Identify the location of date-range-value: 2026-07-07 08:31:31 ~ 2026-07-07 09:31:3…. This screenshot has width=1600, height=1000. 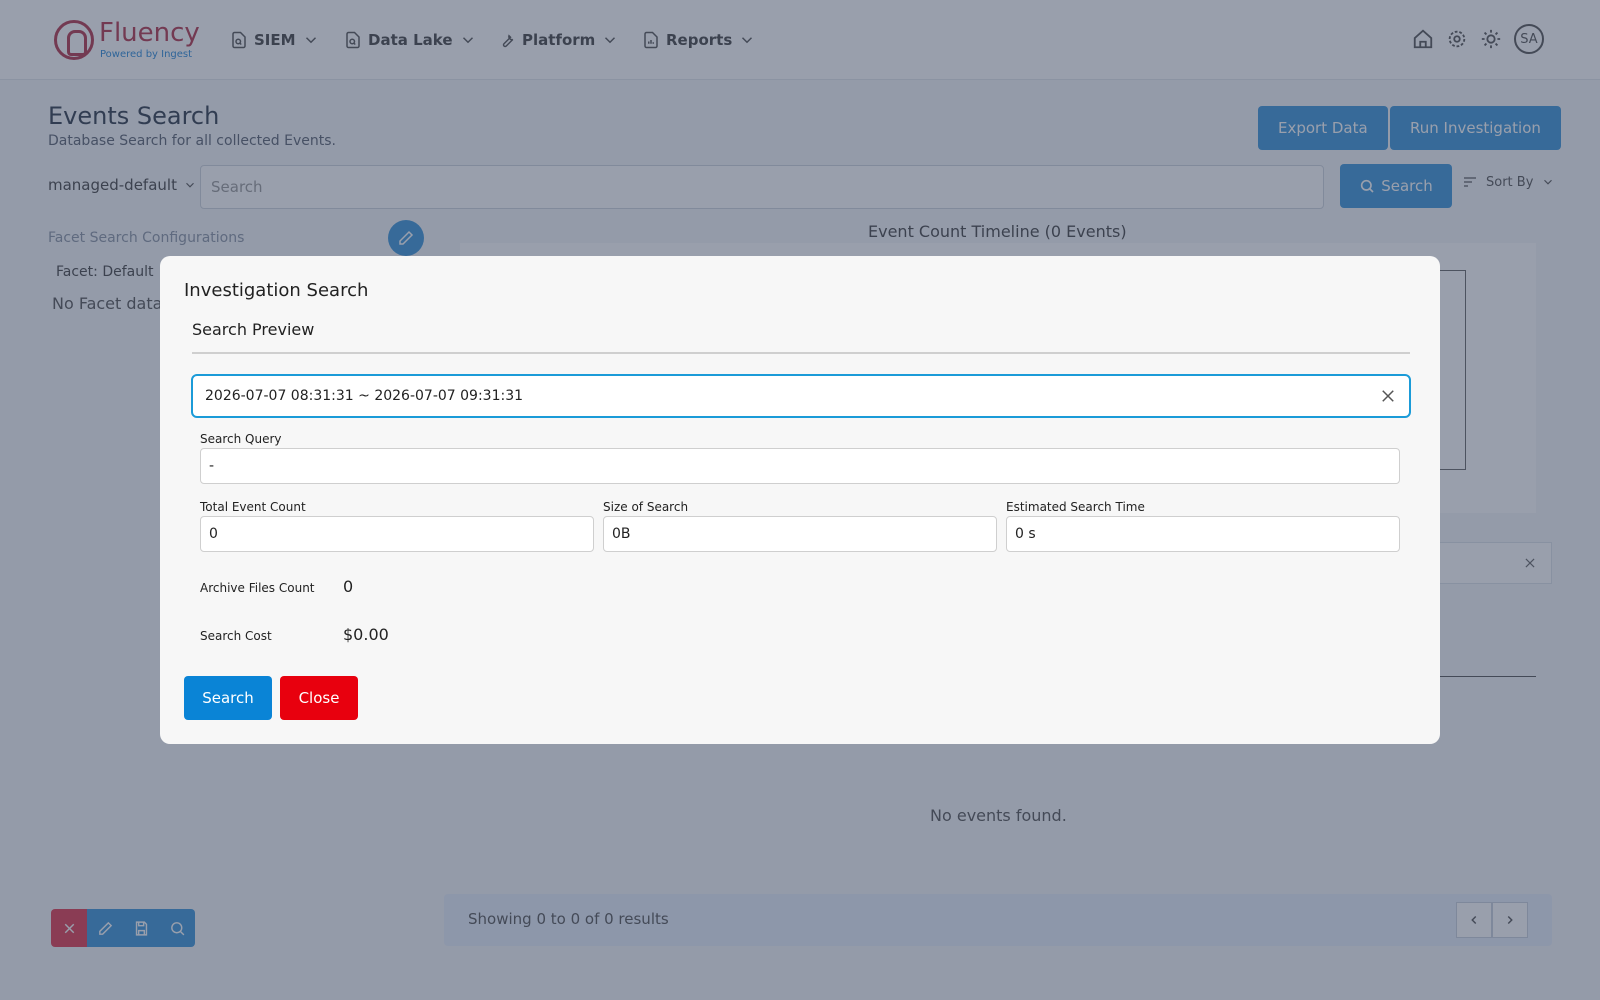
(364, 396).